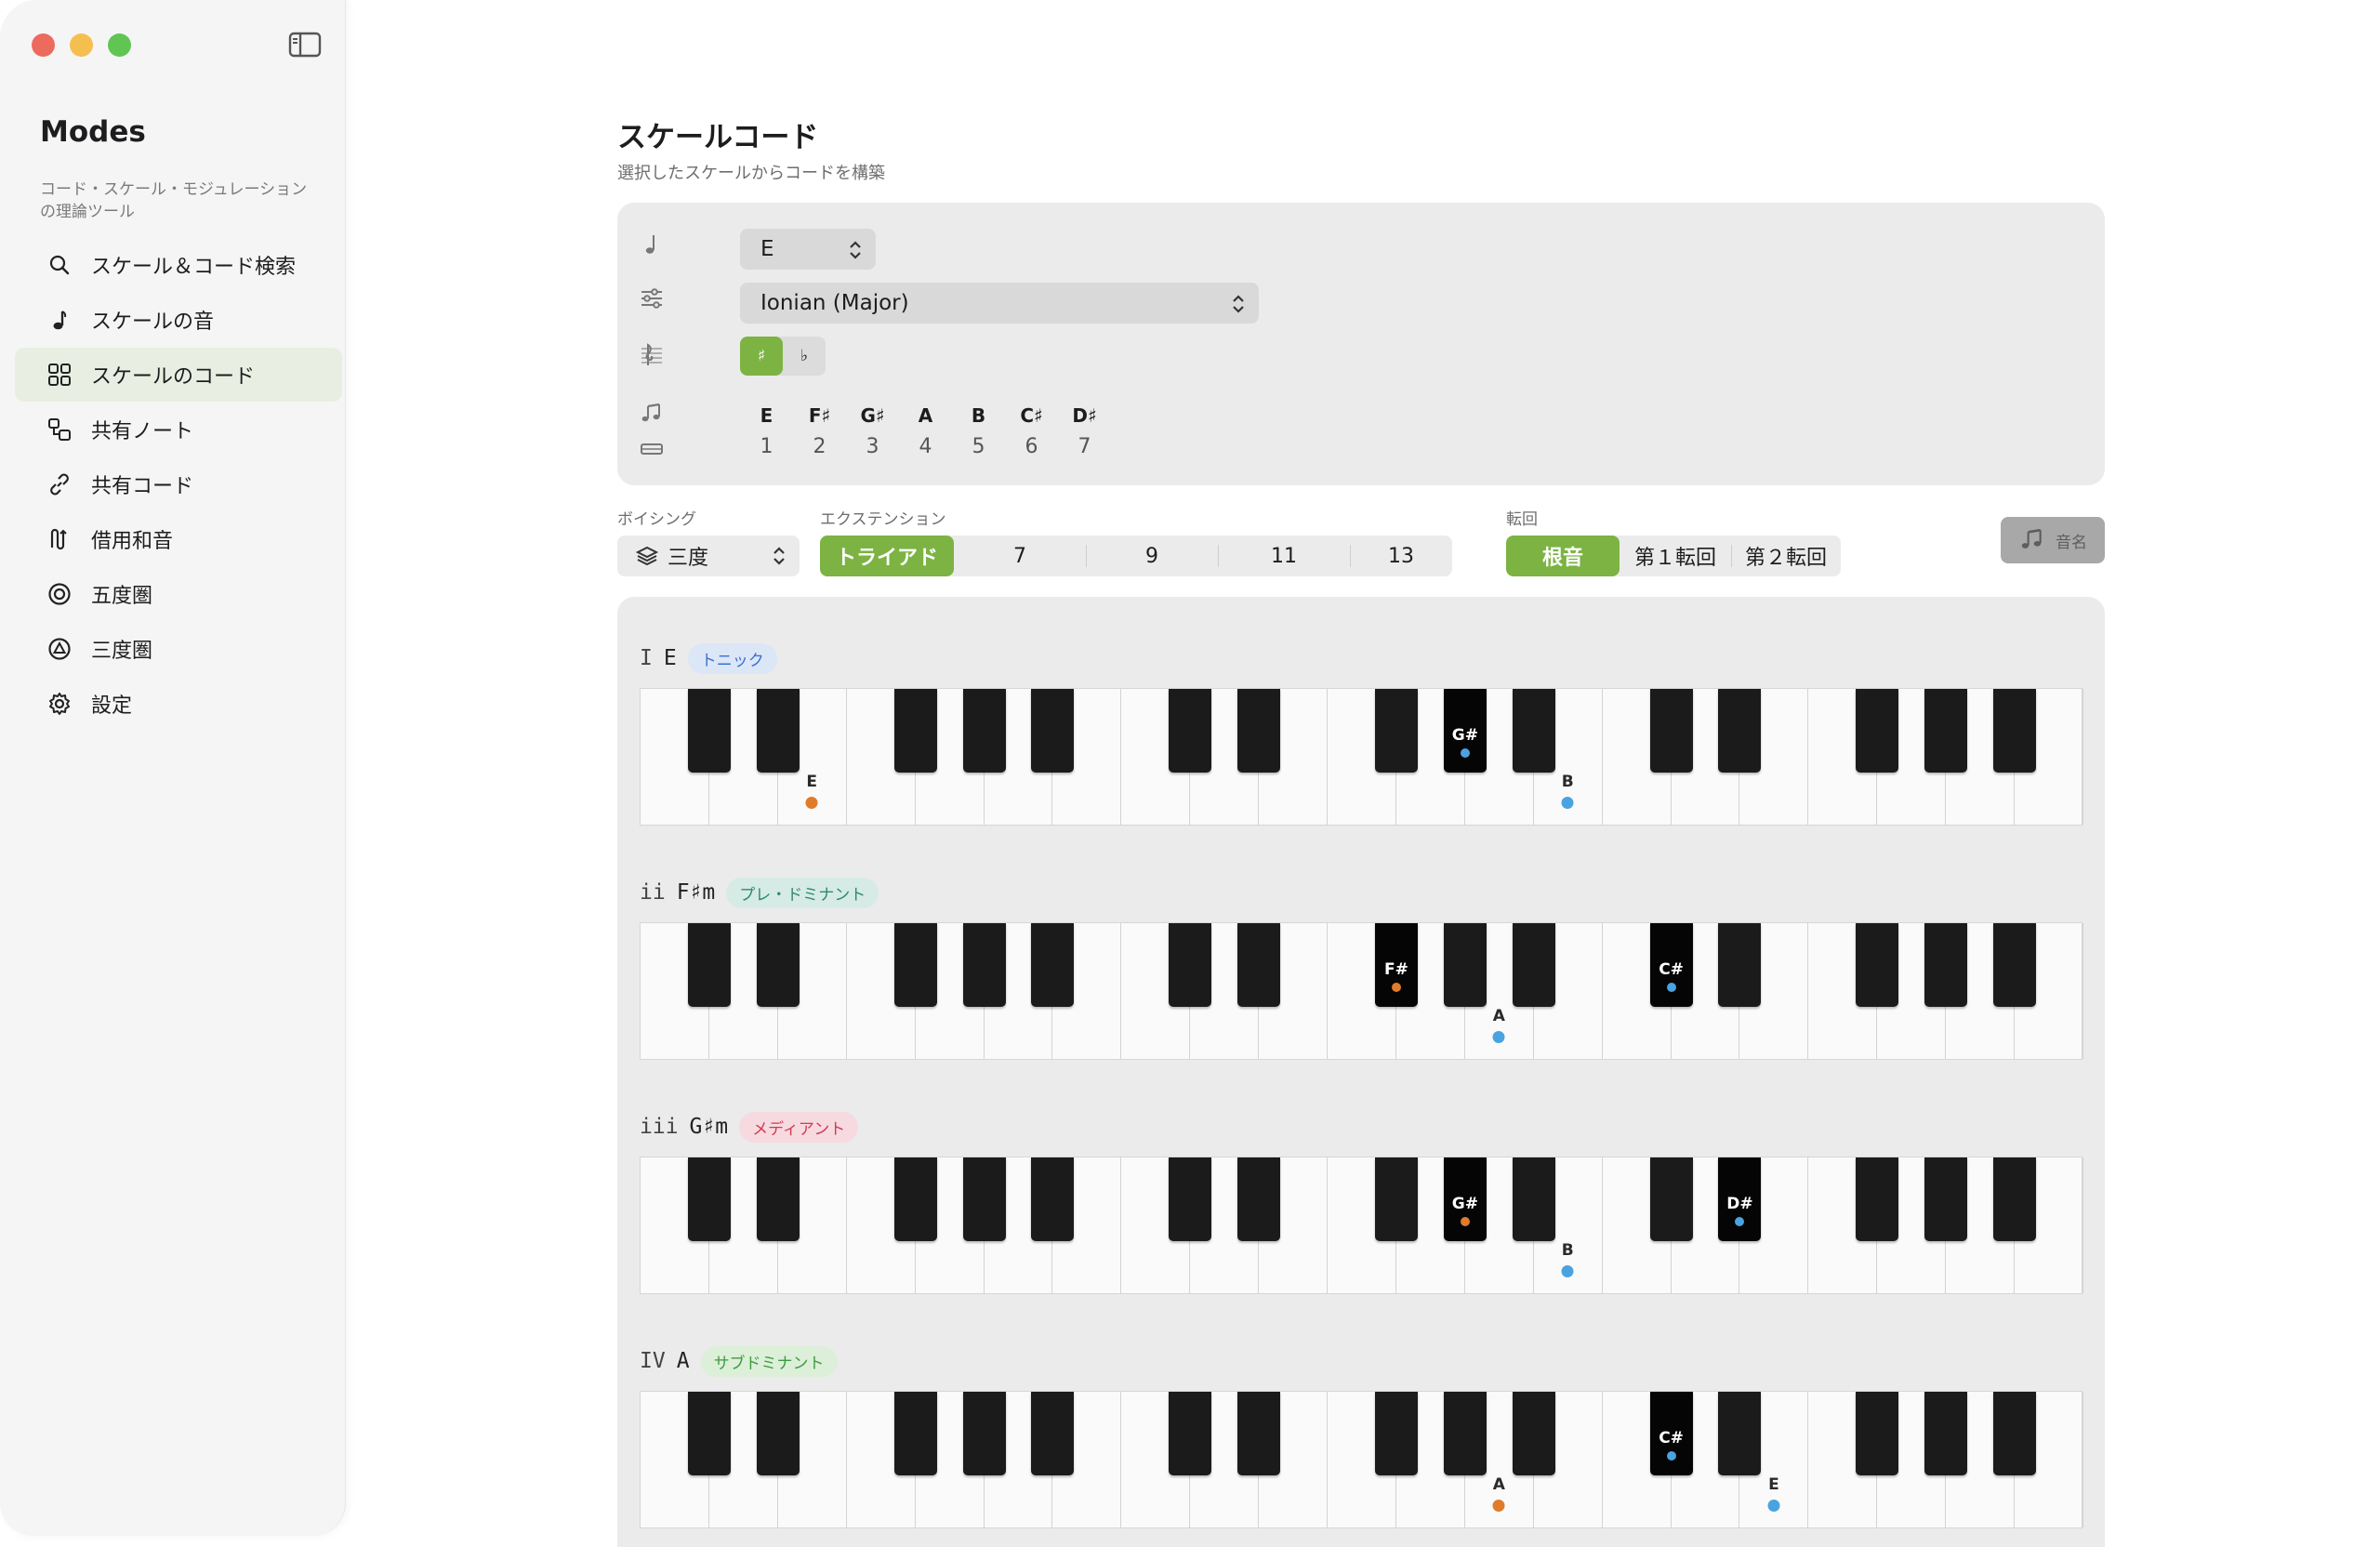  What do you see at coordinates (887, 556) in the screenshot?
I see `extension-triad-button: トライアド` at bounding box center [887, 556].